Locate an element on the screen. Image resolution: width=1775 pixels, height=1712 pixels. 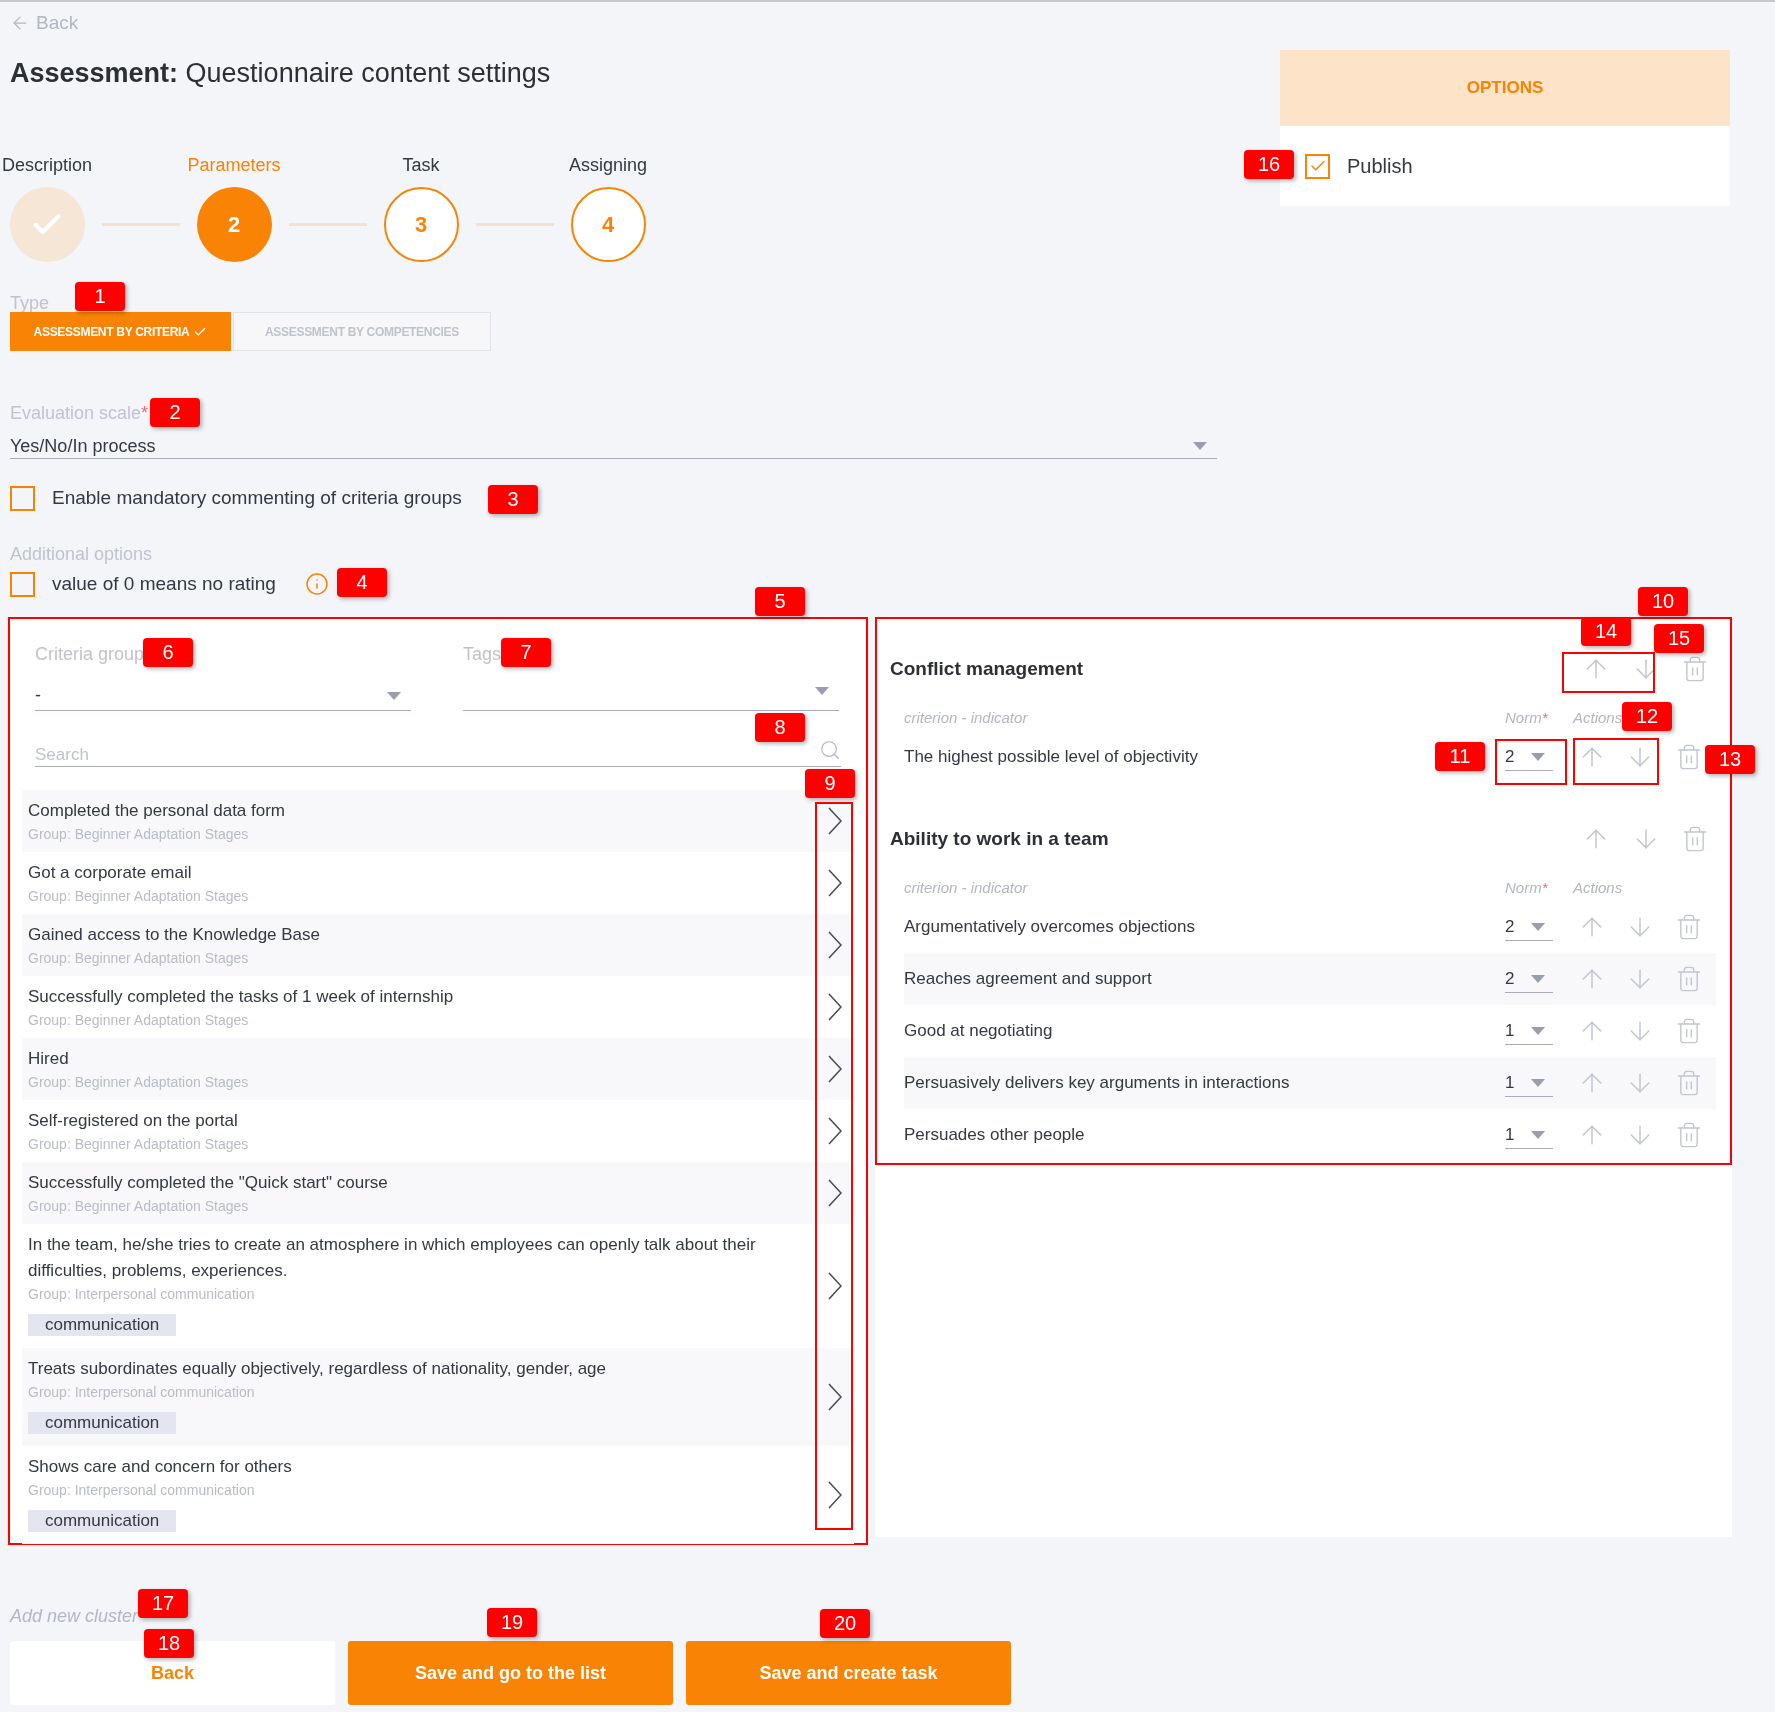
info-icon is located at coordinates (316, 584).